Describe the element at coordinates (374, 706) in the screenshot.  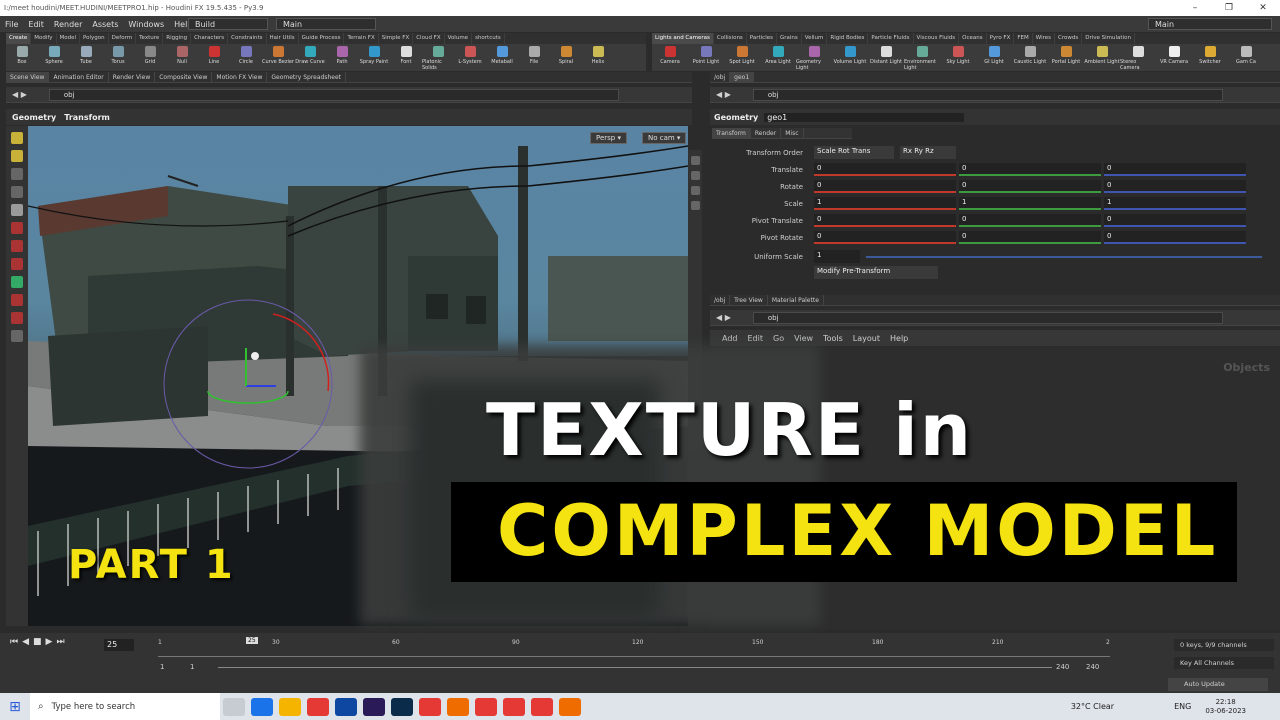
I see `premiere-icon` at that location.